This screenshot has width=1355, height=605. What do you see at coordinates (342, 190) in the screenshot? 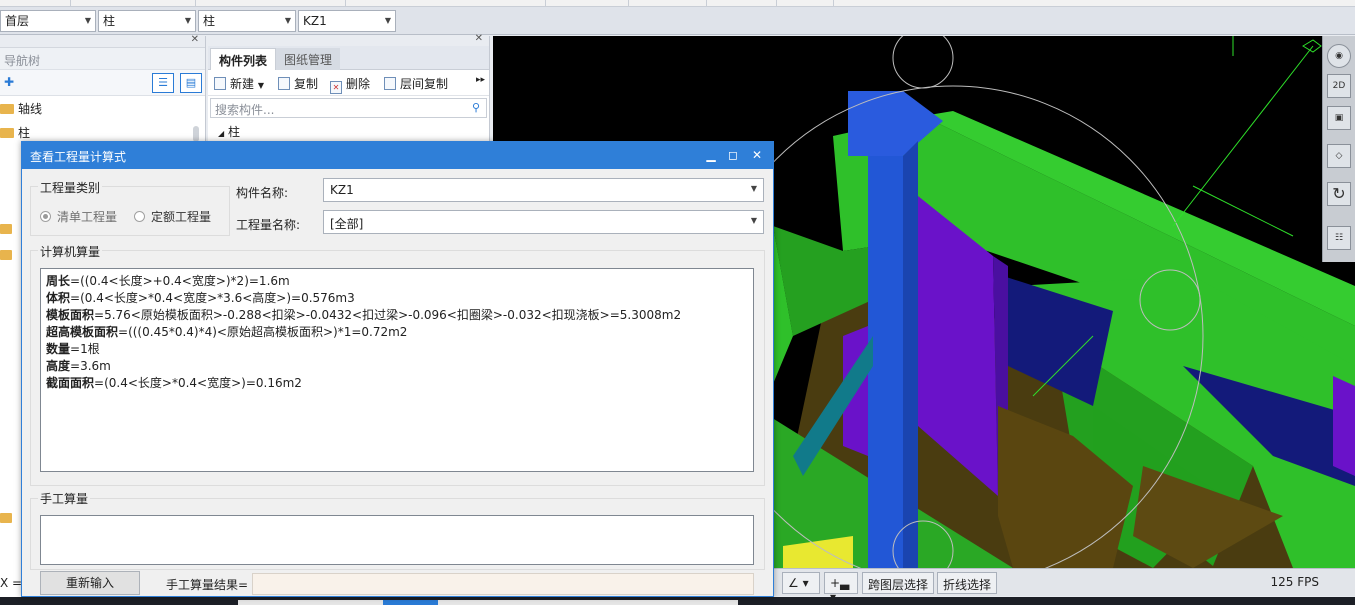
I see `component-name-value: KZ1` at bounding box center [342, 190].